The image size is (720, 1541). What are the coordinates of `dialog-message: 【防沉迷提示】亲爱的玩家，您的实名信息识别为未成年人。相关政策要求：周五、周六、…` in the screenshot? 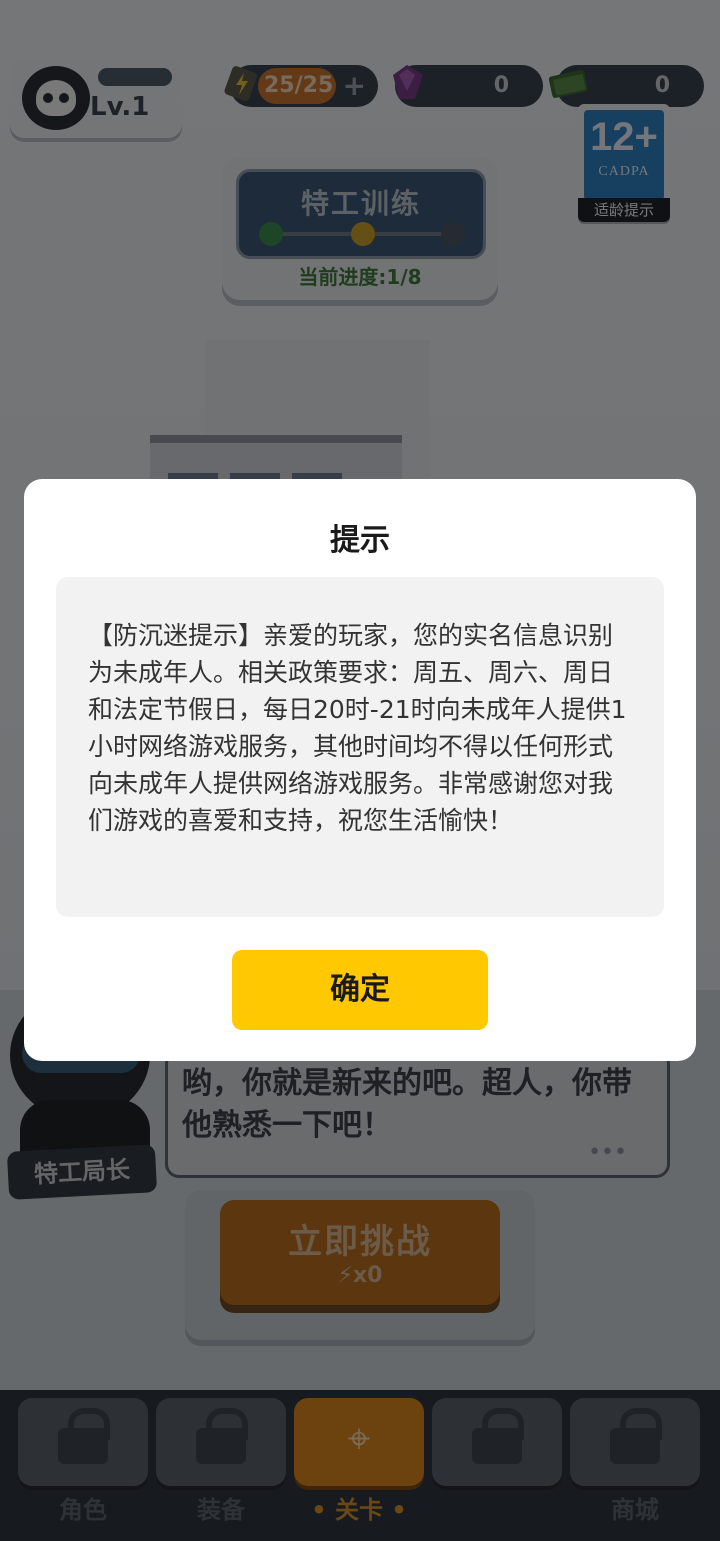 It's located at (357, 728).